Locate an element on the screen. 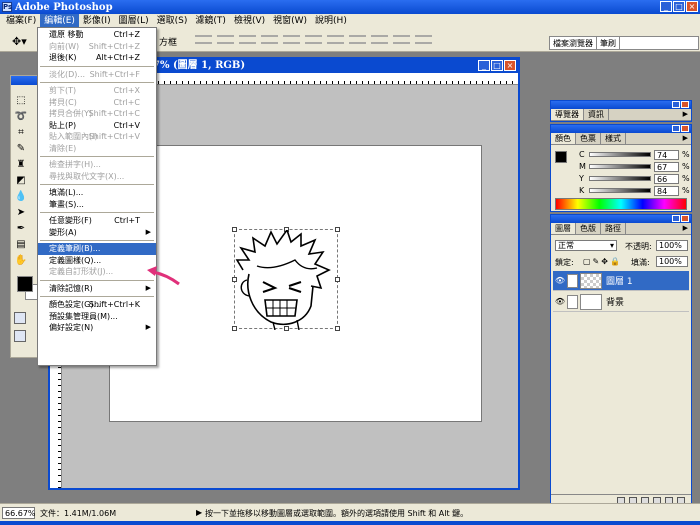  edit-menu-item: 顏色設定(G)... Shift+Ctrl+K is located at coordinates (97, 305).